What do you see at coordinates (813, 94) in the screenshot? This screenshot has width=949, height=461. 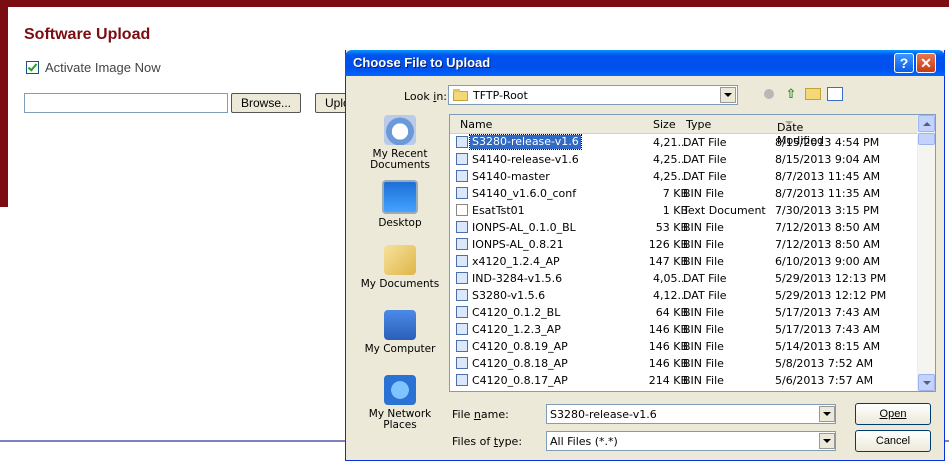 I see `new-folder-icon` at bounding box center [813, 94].